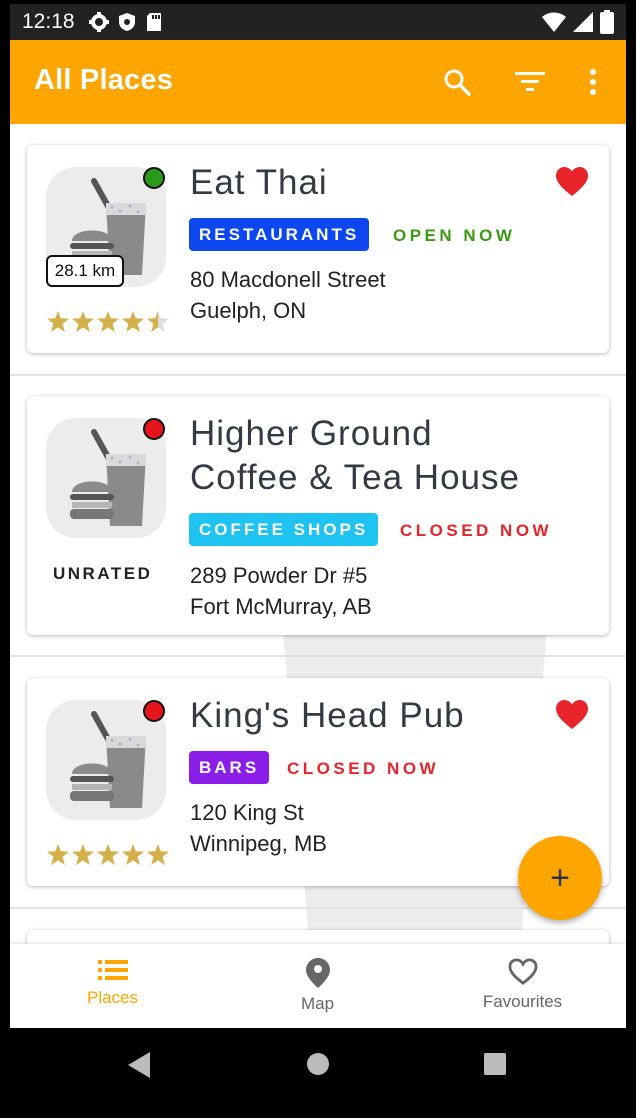 Image resolution: width=636 pixels, height=1118 pixels. I want to click on place-name: King's Head Pub, so click(327, 715).